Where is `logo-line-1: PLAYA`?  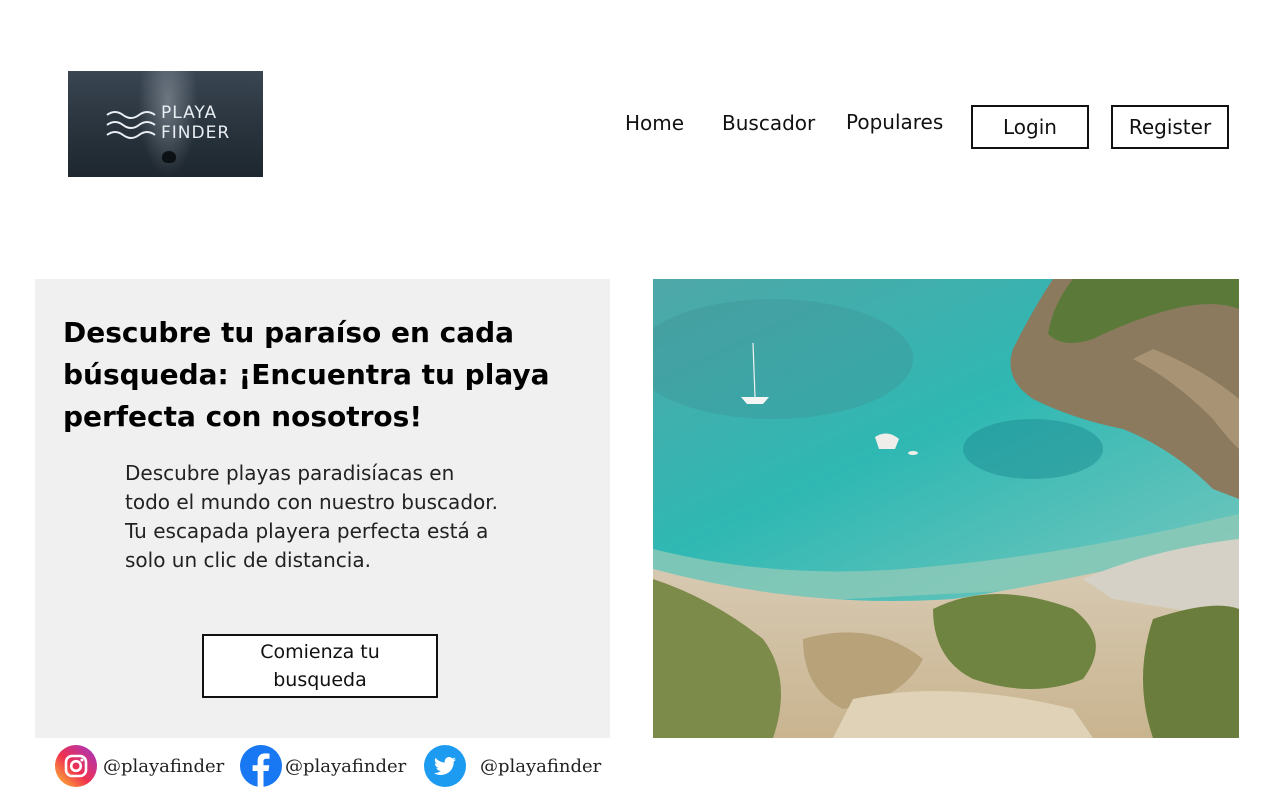
logo-line-1: PLAYA is located at coordinates (189, 113).